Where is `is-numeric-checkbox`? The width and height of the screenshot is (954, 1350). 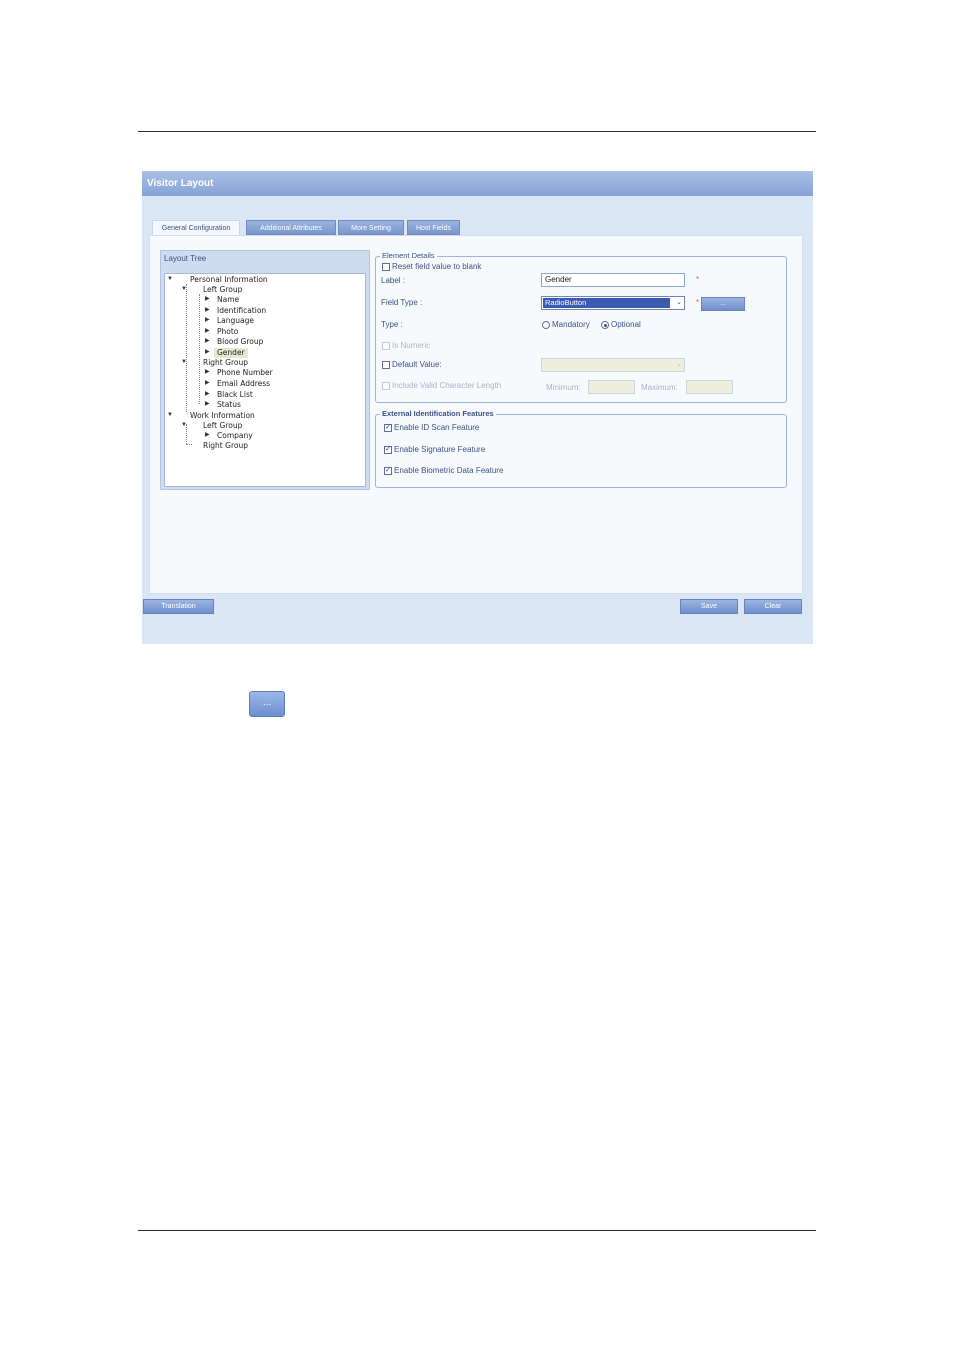 is-numeric-checkbox is located at coordinates (386, 346).